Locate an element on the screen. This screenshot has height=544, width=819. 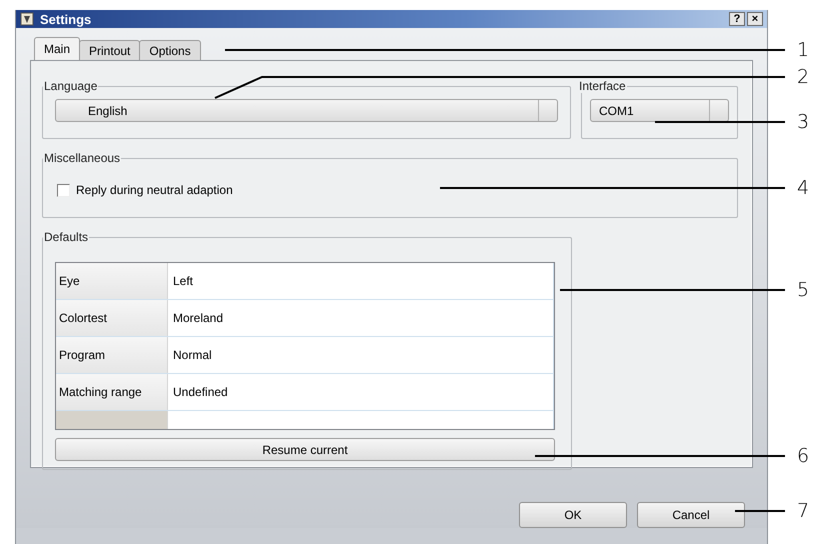
help-button: ? is located at coordinates (737, 19).